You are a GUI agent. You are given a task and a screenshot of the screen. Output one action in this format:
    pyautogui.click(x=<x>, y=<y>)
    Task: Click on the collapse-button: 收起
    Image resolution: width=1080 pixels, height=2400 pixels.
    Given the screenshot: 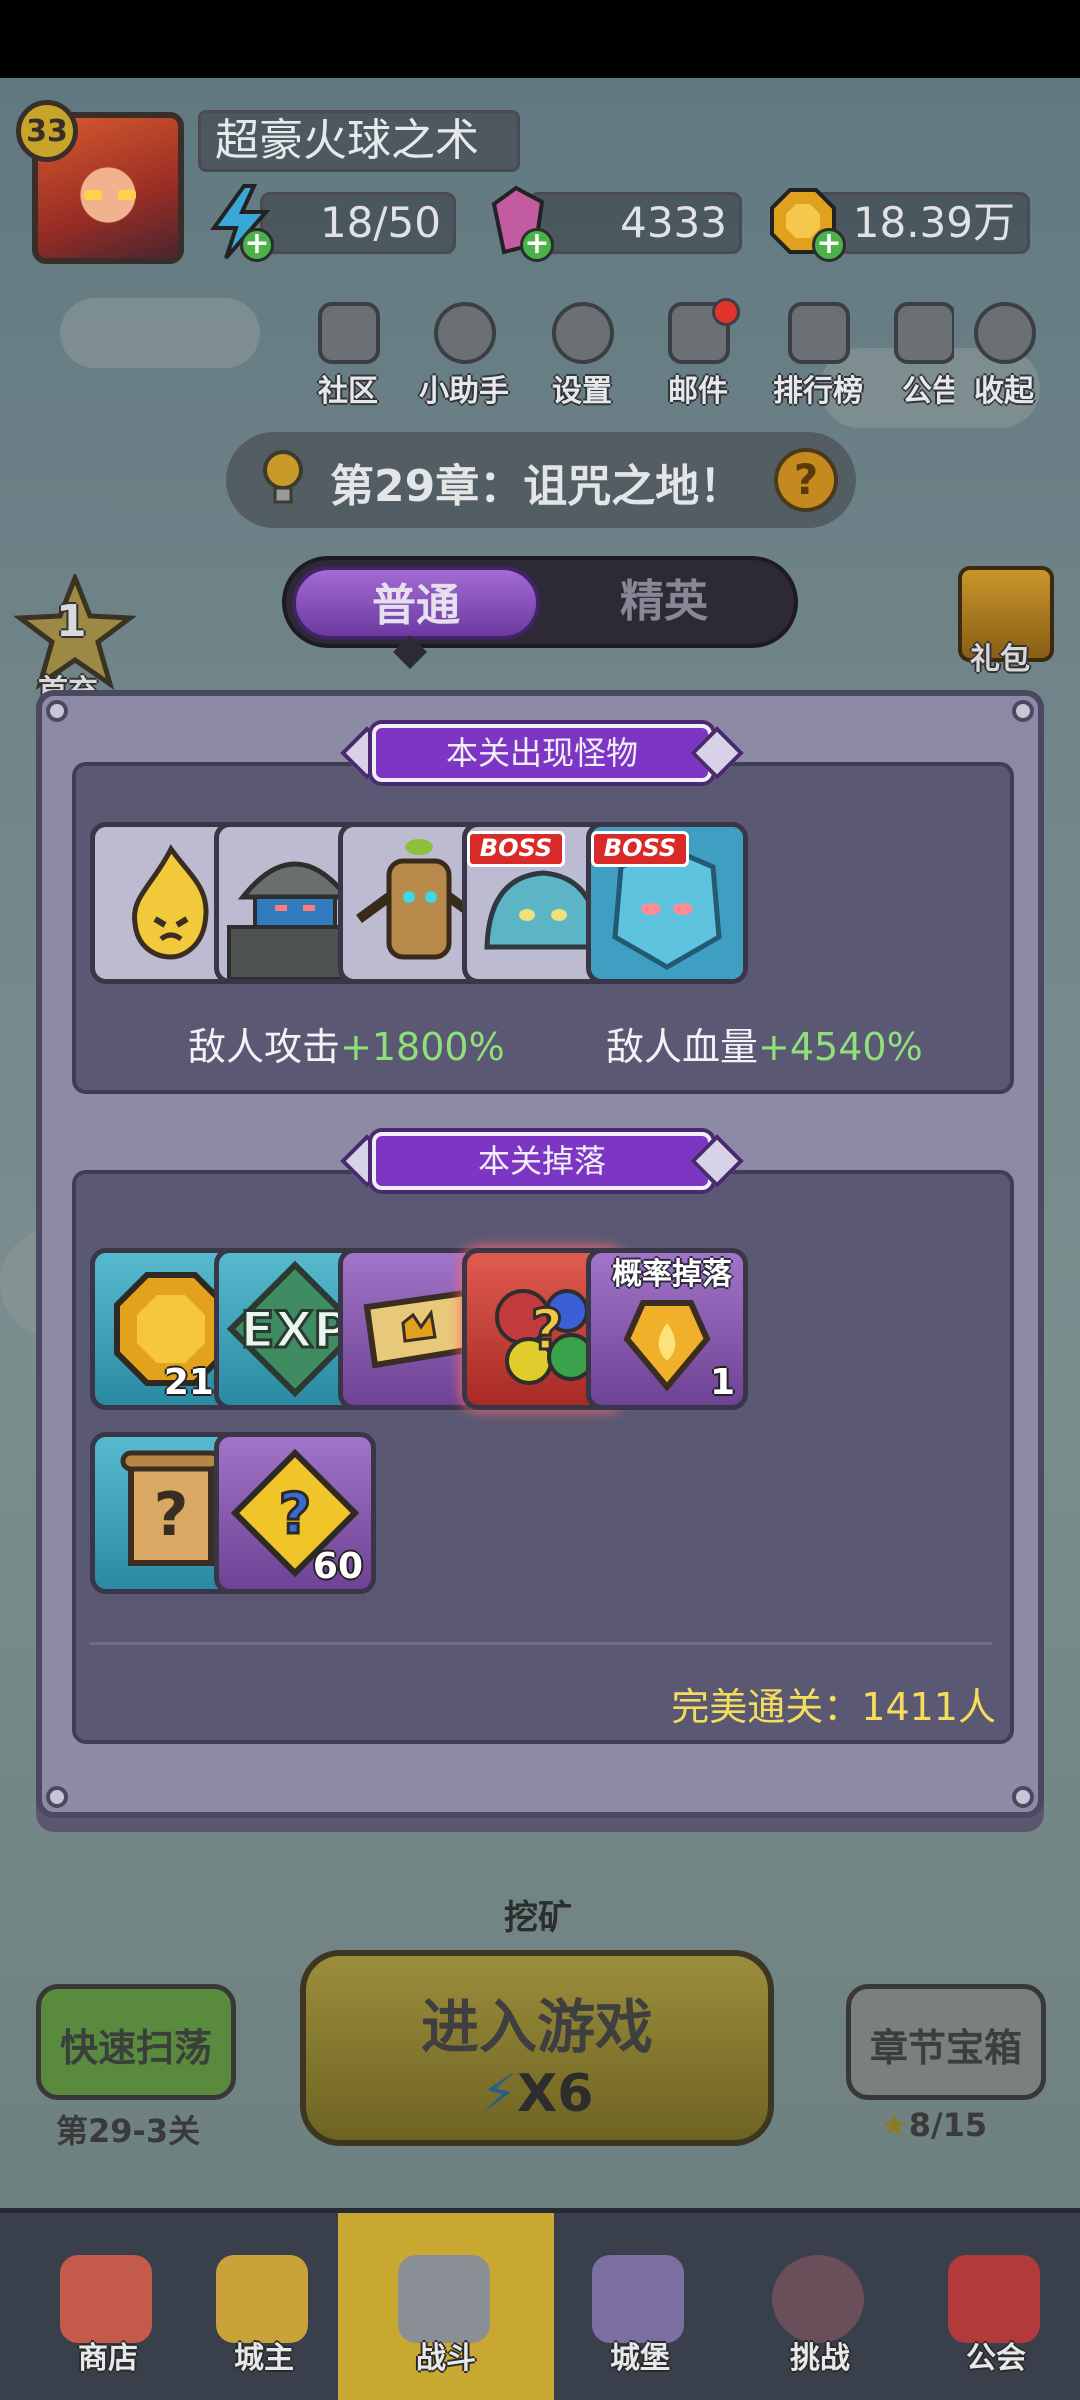 What is the action you would take?
    pyautogui.click(x=1004, y=357)
    